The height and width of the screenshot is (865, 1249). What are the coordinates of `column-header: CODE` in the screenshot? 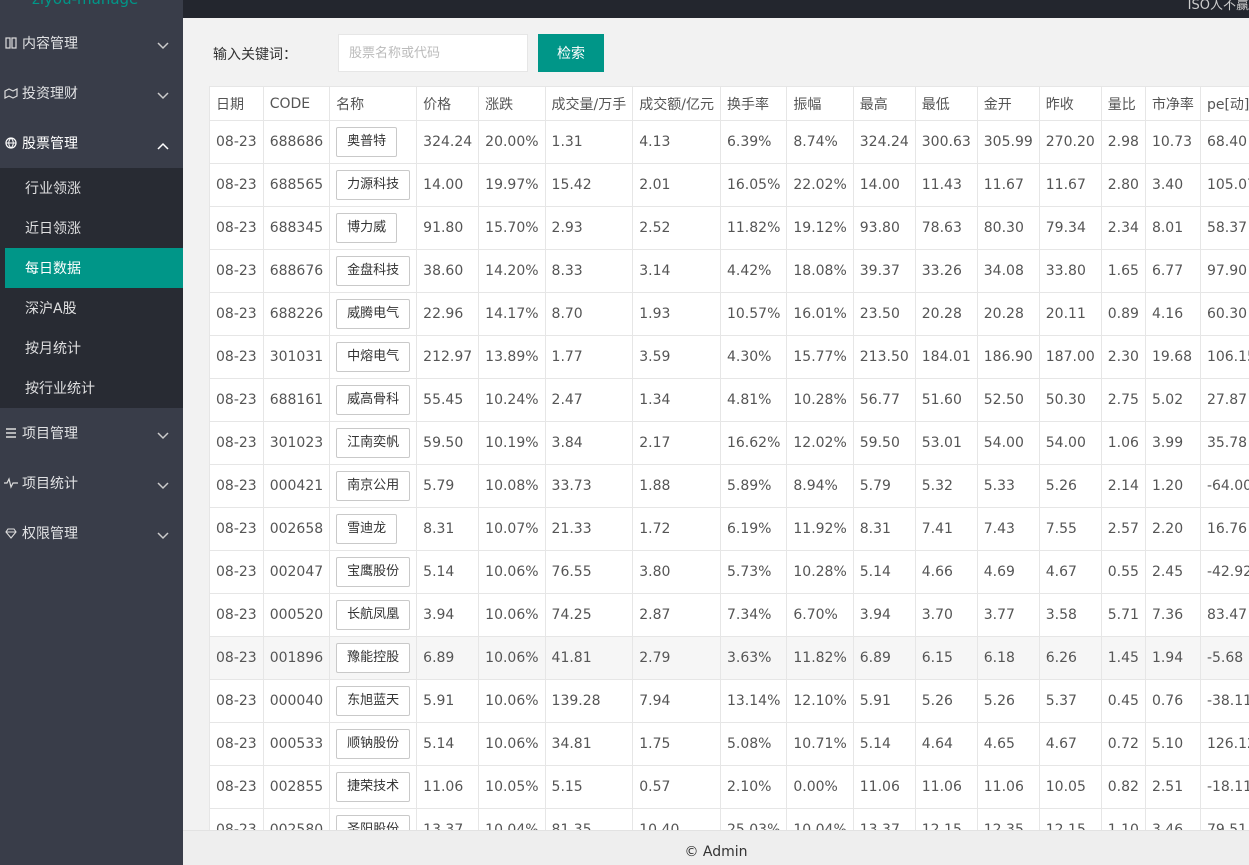 It's located at (296, 103).